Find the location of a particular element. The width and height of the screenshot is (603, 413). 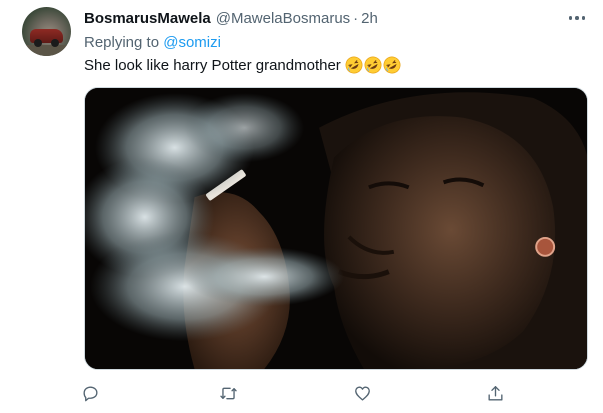

retweet-button is located at coordinates (228, 393).